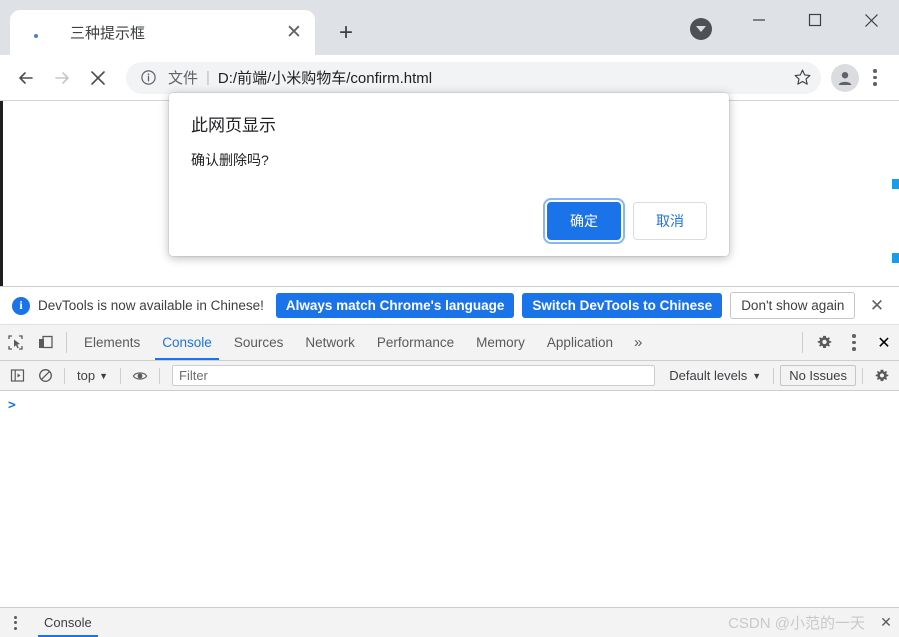 This screenshot has width=899, height=637. What do you see at coordinates (871, 20) in the screenshot?
I see `close-window-button` at bounding box center [871, 20].